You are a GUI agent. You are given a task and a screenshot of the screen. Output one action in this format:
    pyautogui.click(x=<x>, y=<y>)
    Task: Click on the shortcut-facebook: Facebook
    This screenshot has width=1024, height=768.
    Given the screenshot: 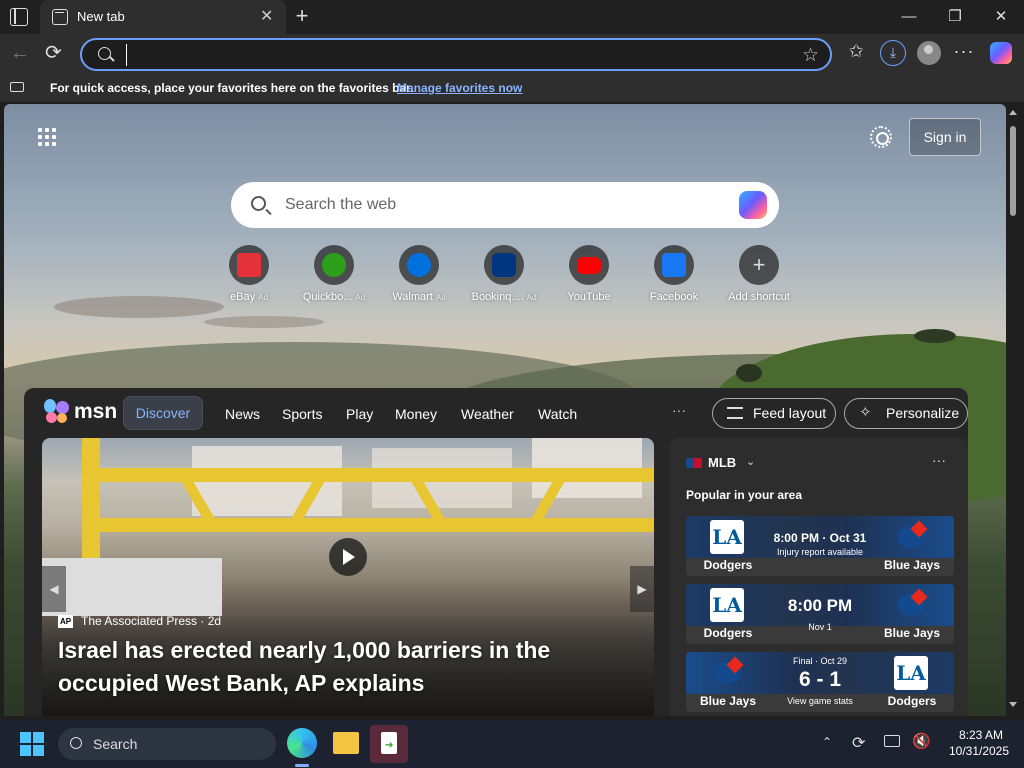 What is the action you would take?
    pyautogui.click(x=674, y=274)
    